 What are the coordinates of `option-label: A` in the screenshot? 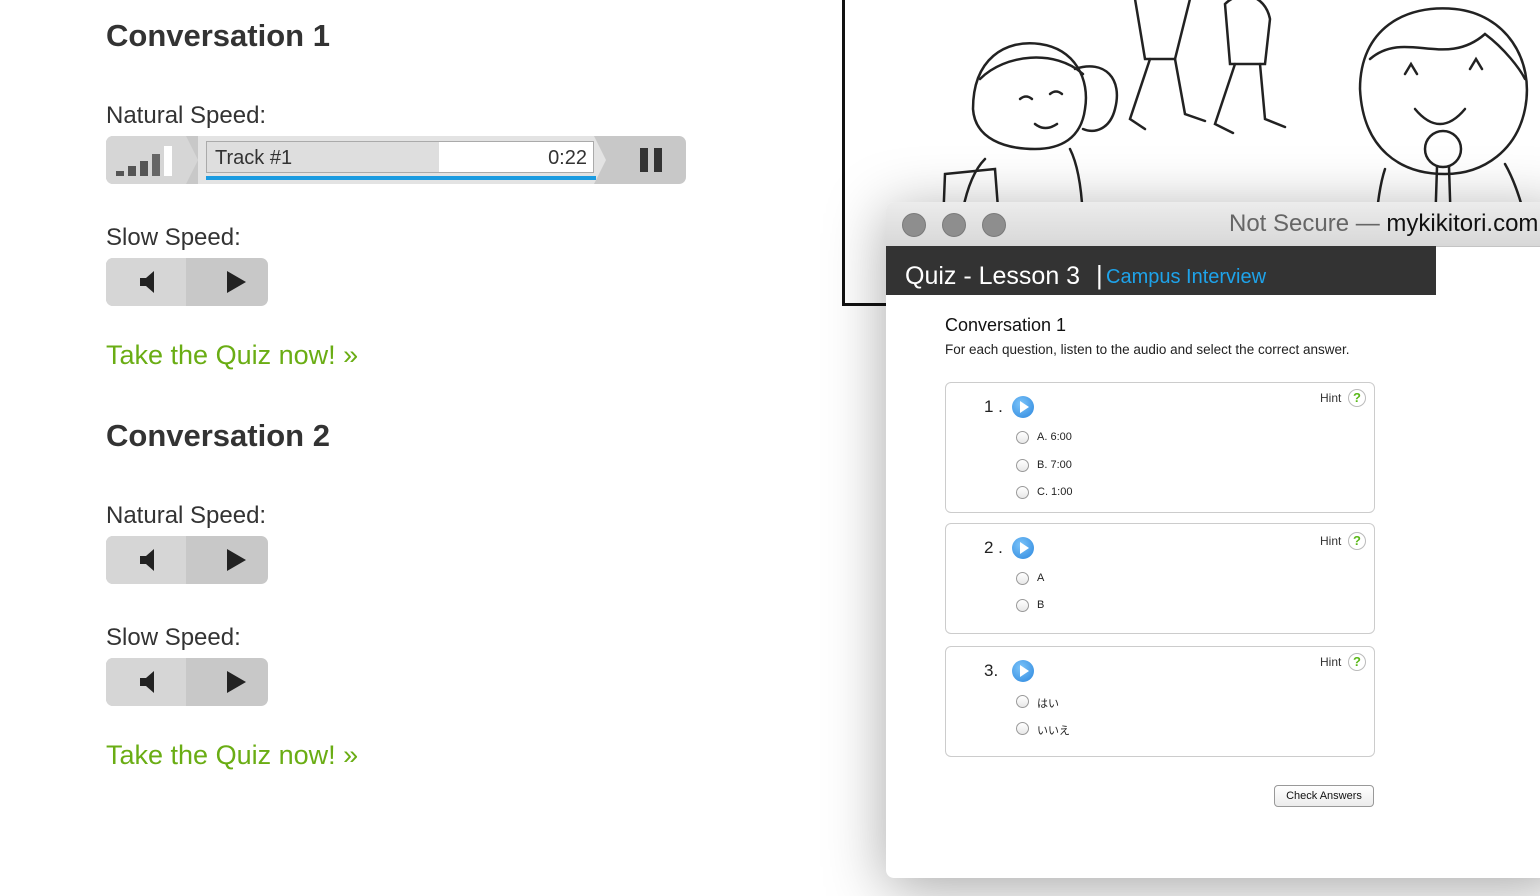 It's located at (1041, 578).